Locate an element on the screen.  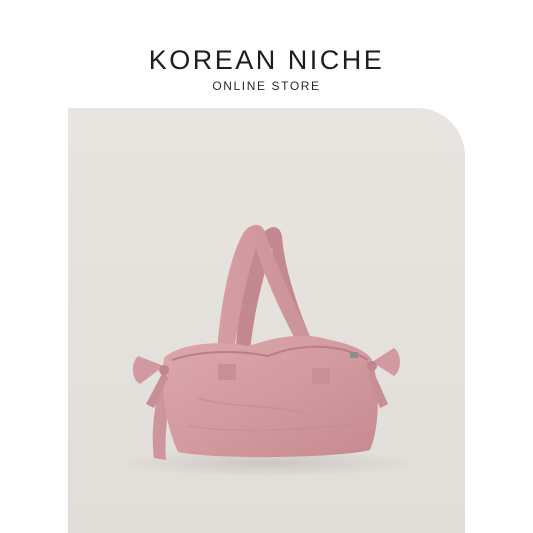
brand-name: KOREAN NICHE is located at coordinates (266, 60).